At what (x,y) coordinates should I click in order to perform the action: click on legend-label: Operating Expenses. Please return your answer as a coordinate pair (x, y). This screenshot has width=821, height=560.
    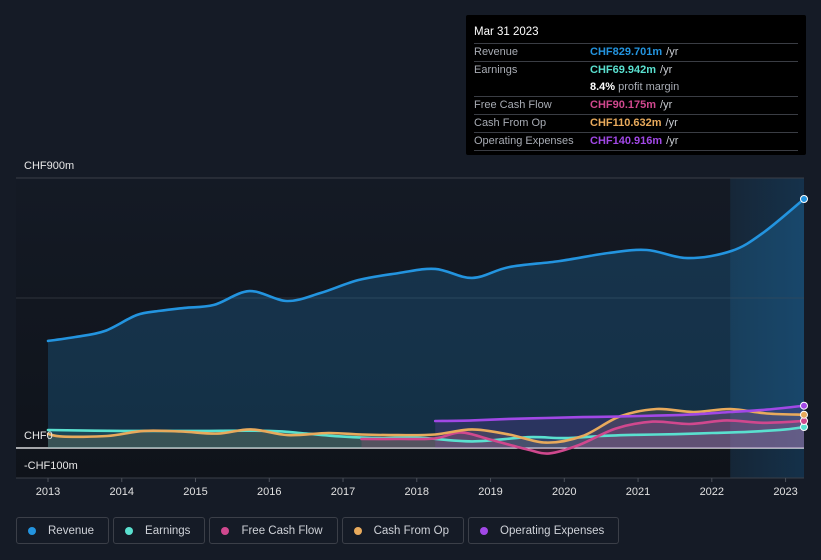
    Looking at the image, I should click on (552, 530).